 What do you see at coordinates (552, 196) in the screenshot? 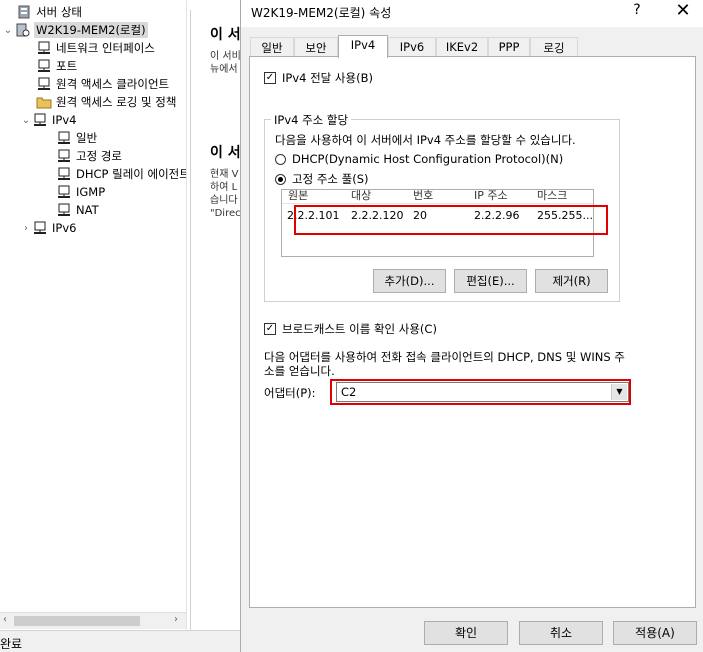
I see `column-header: 마스크` at bounding box center [552, 196].